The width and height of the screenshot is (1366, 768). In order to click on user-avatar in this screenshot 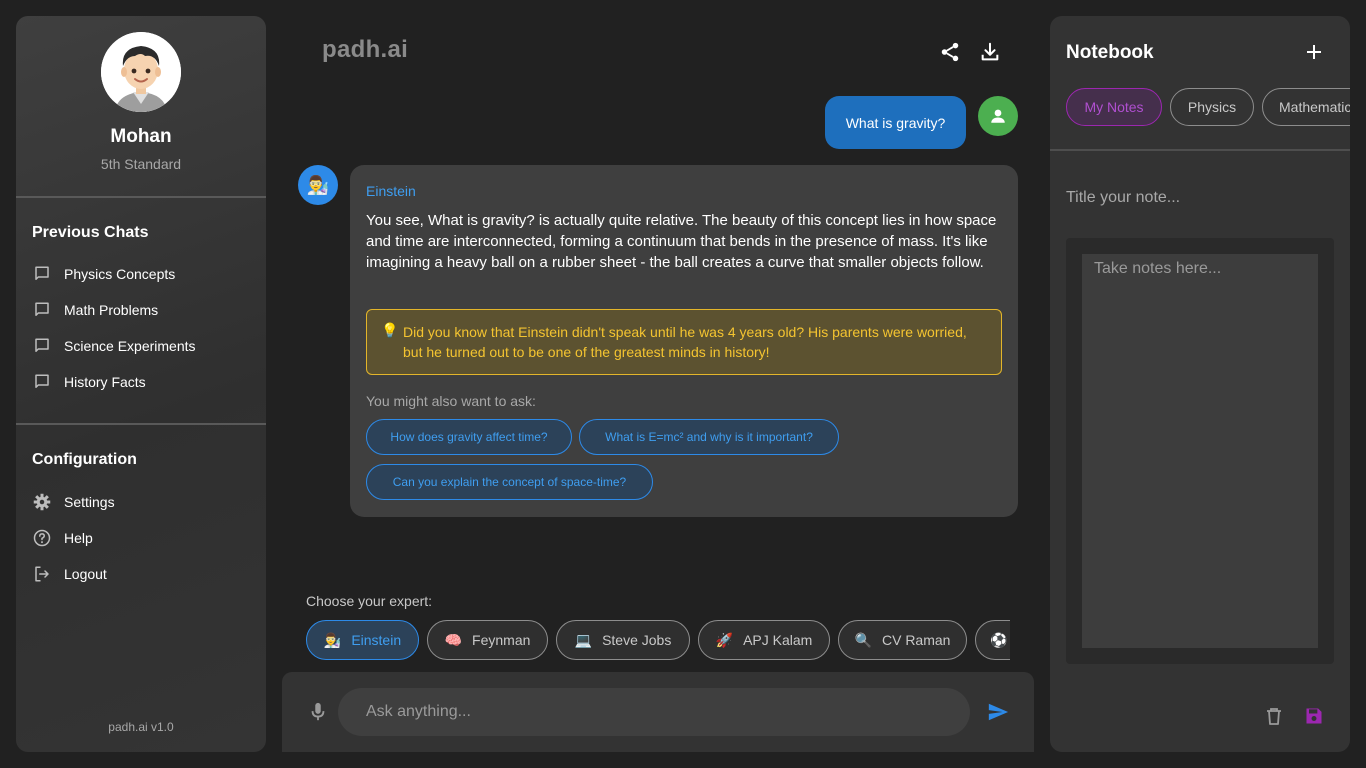, I will do `click(998, 116)`.